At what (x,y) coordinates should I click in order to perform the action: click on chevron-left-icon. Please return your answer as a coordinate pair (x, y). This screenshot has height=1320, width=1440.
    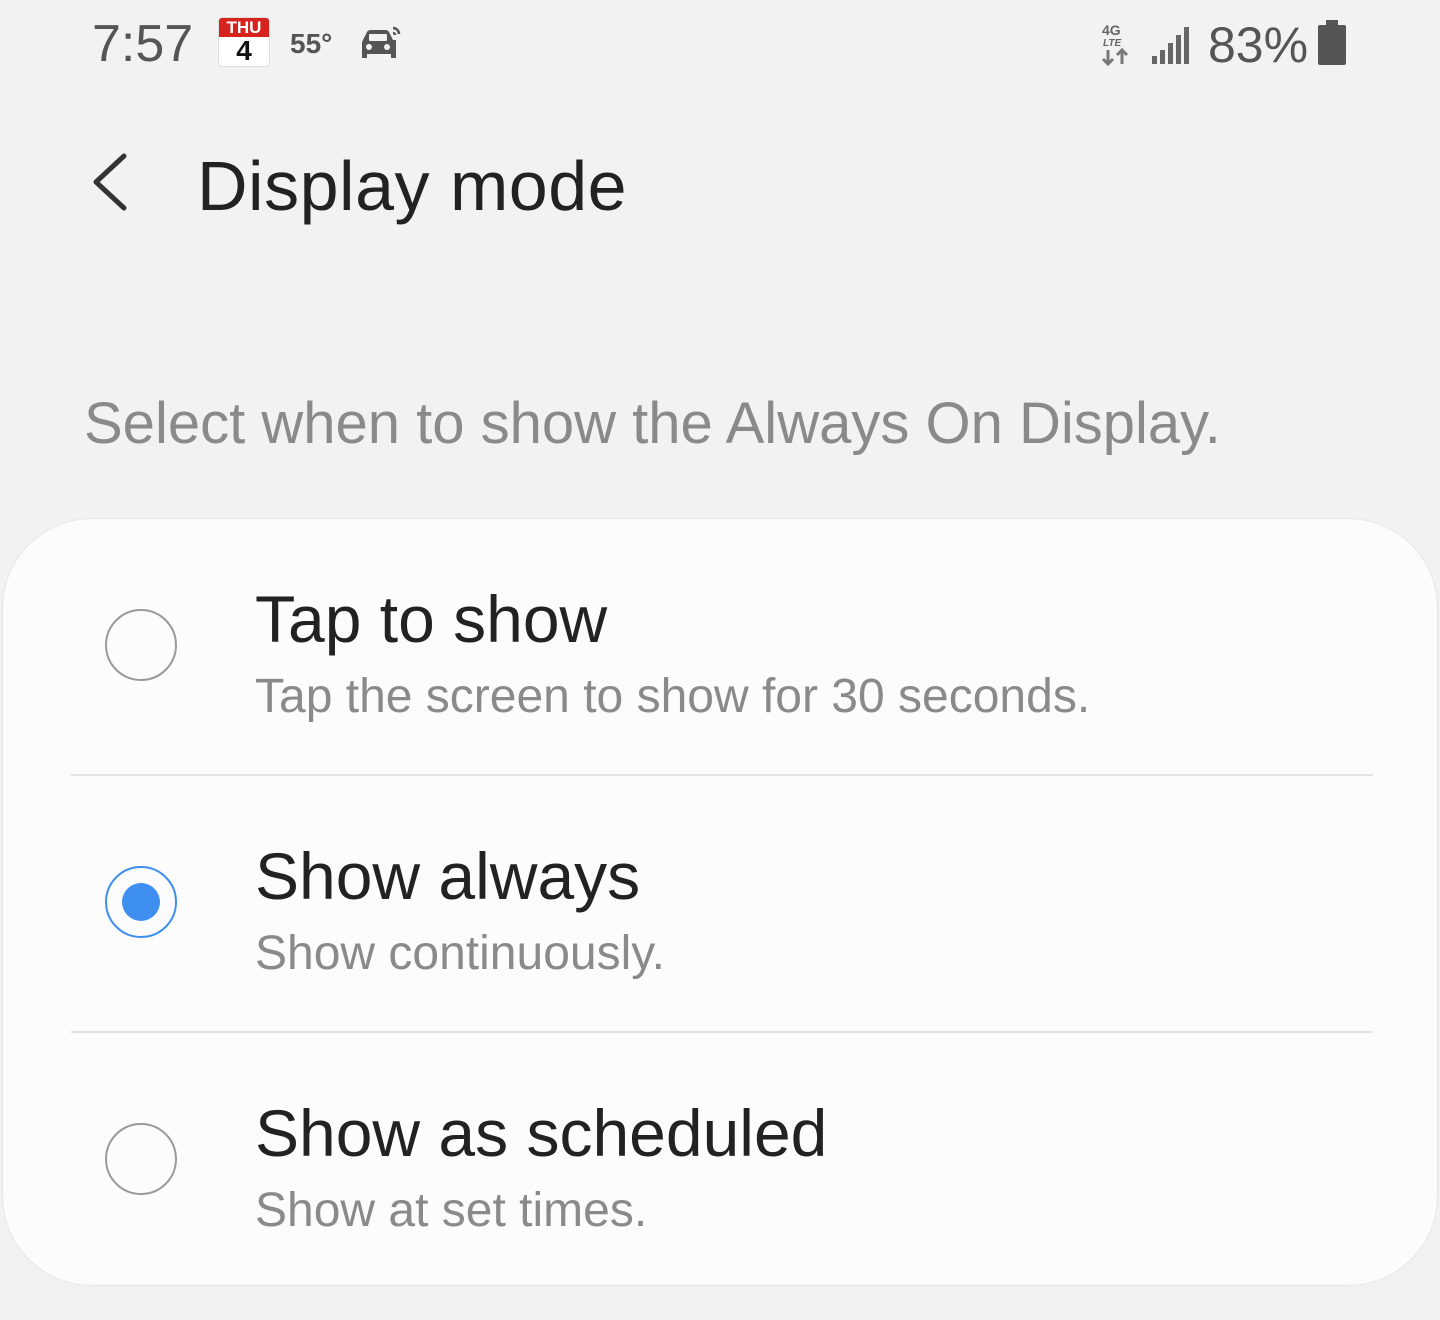
    Looking at the image, I should click on (113, 181).